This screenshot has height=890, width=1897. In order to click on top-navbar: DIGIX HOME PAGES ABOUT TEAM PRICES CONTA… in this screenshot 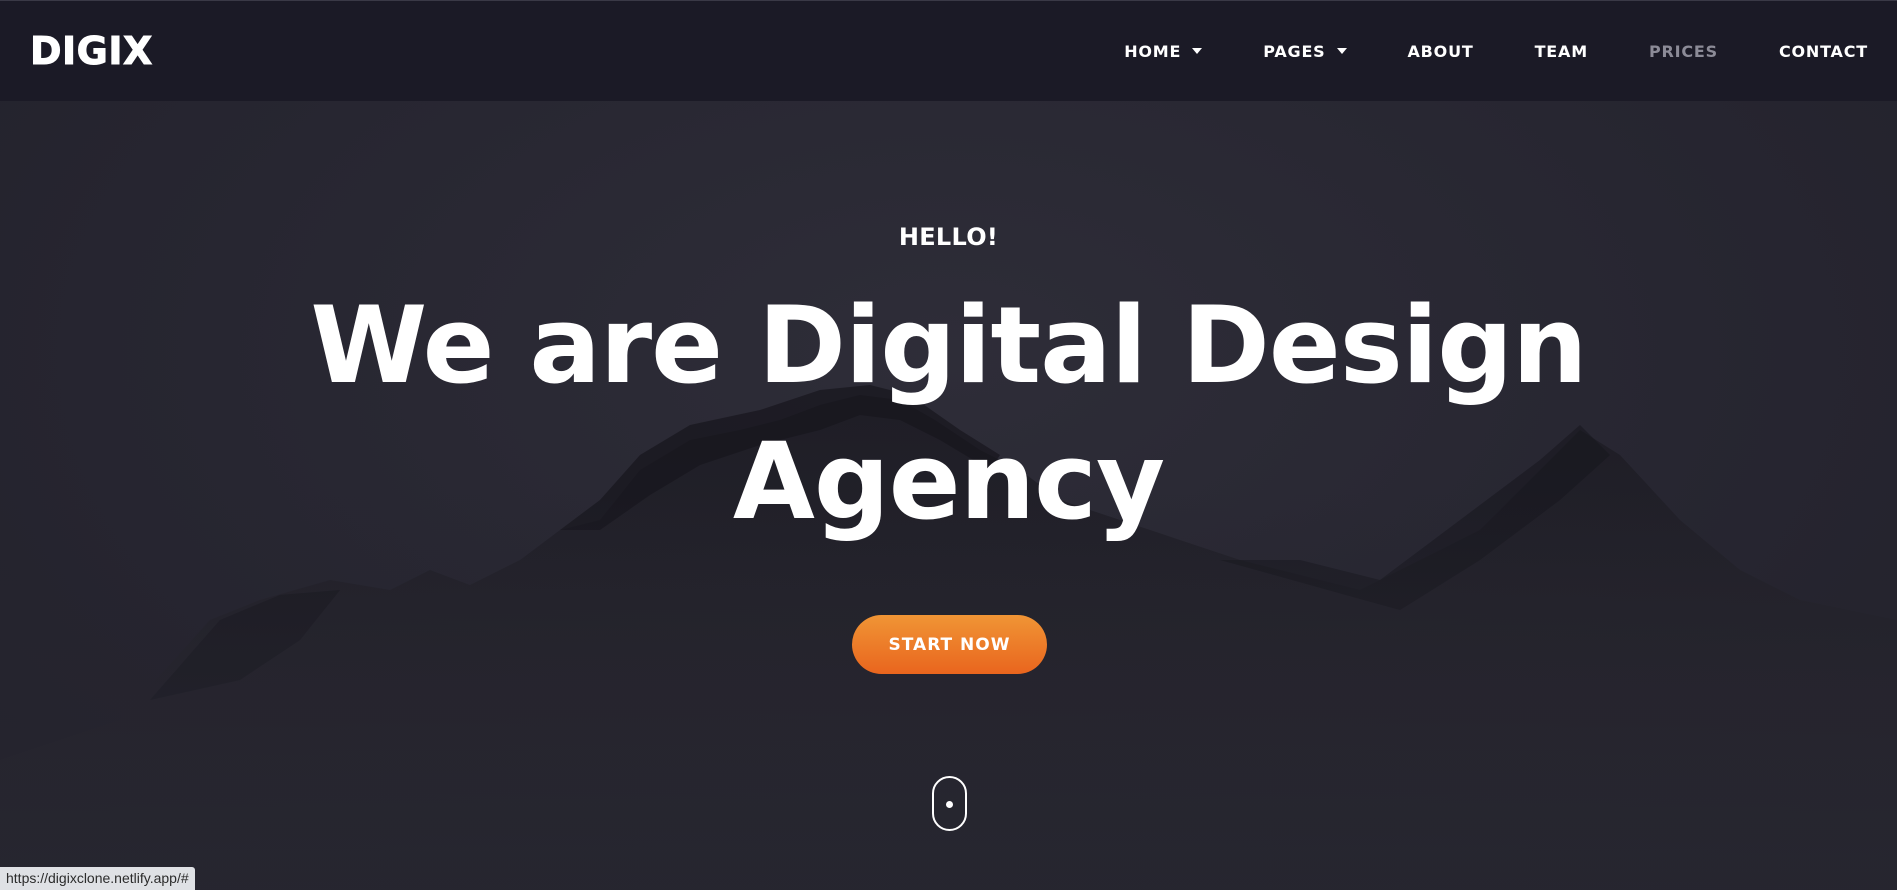, I will do `click(948, 50)`.